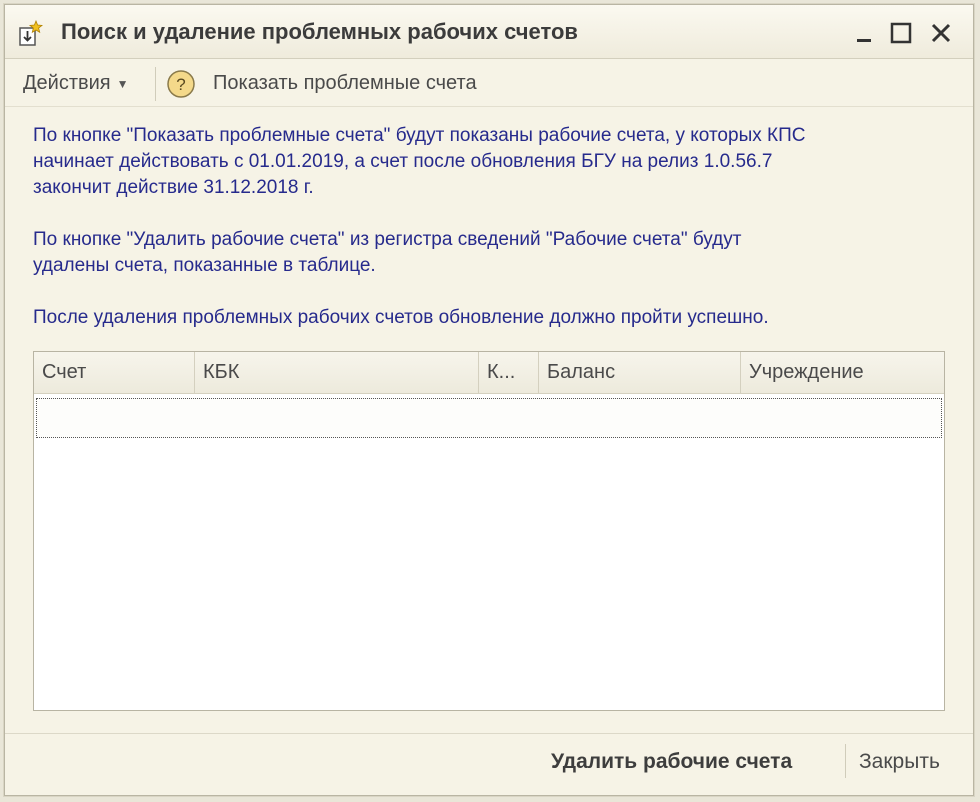  What do you see at coordinates (122, 83) in the screenshot?
I see `chevron-down-icon: ▼` at bounding box center [122, 83].